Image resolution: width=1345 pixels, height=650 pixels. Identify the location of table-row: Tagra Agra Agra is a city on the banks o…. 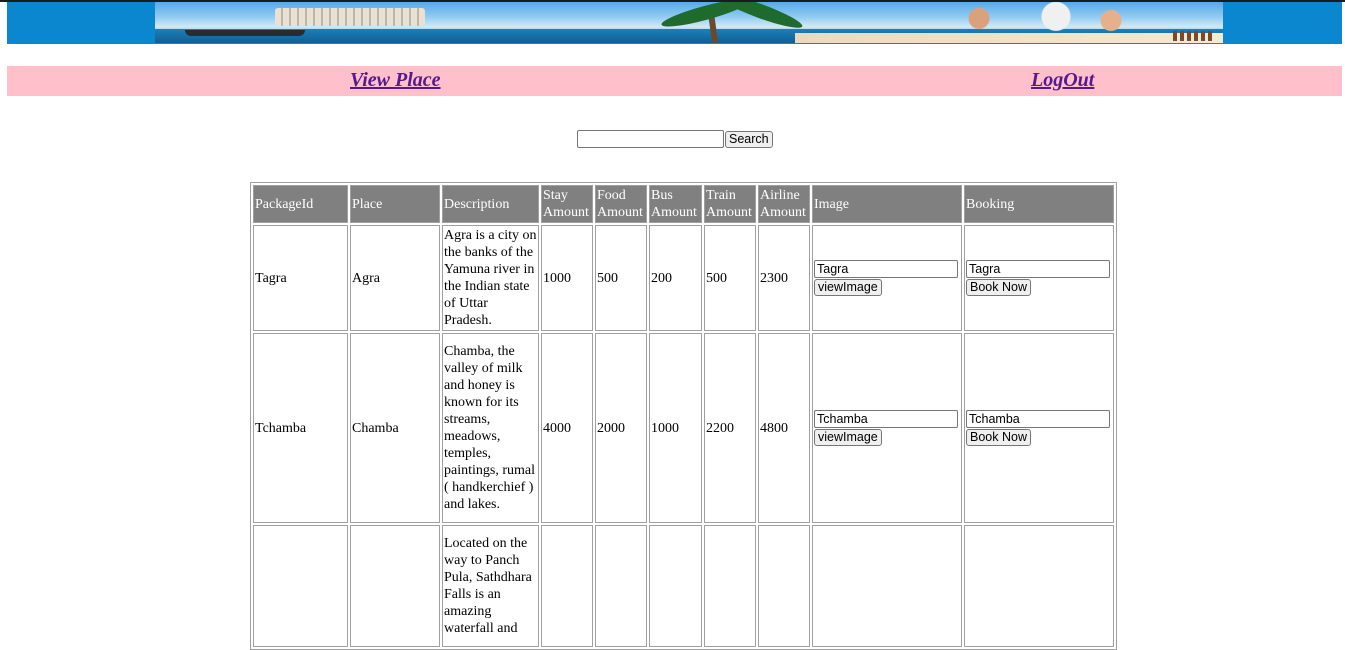
(683, 278).